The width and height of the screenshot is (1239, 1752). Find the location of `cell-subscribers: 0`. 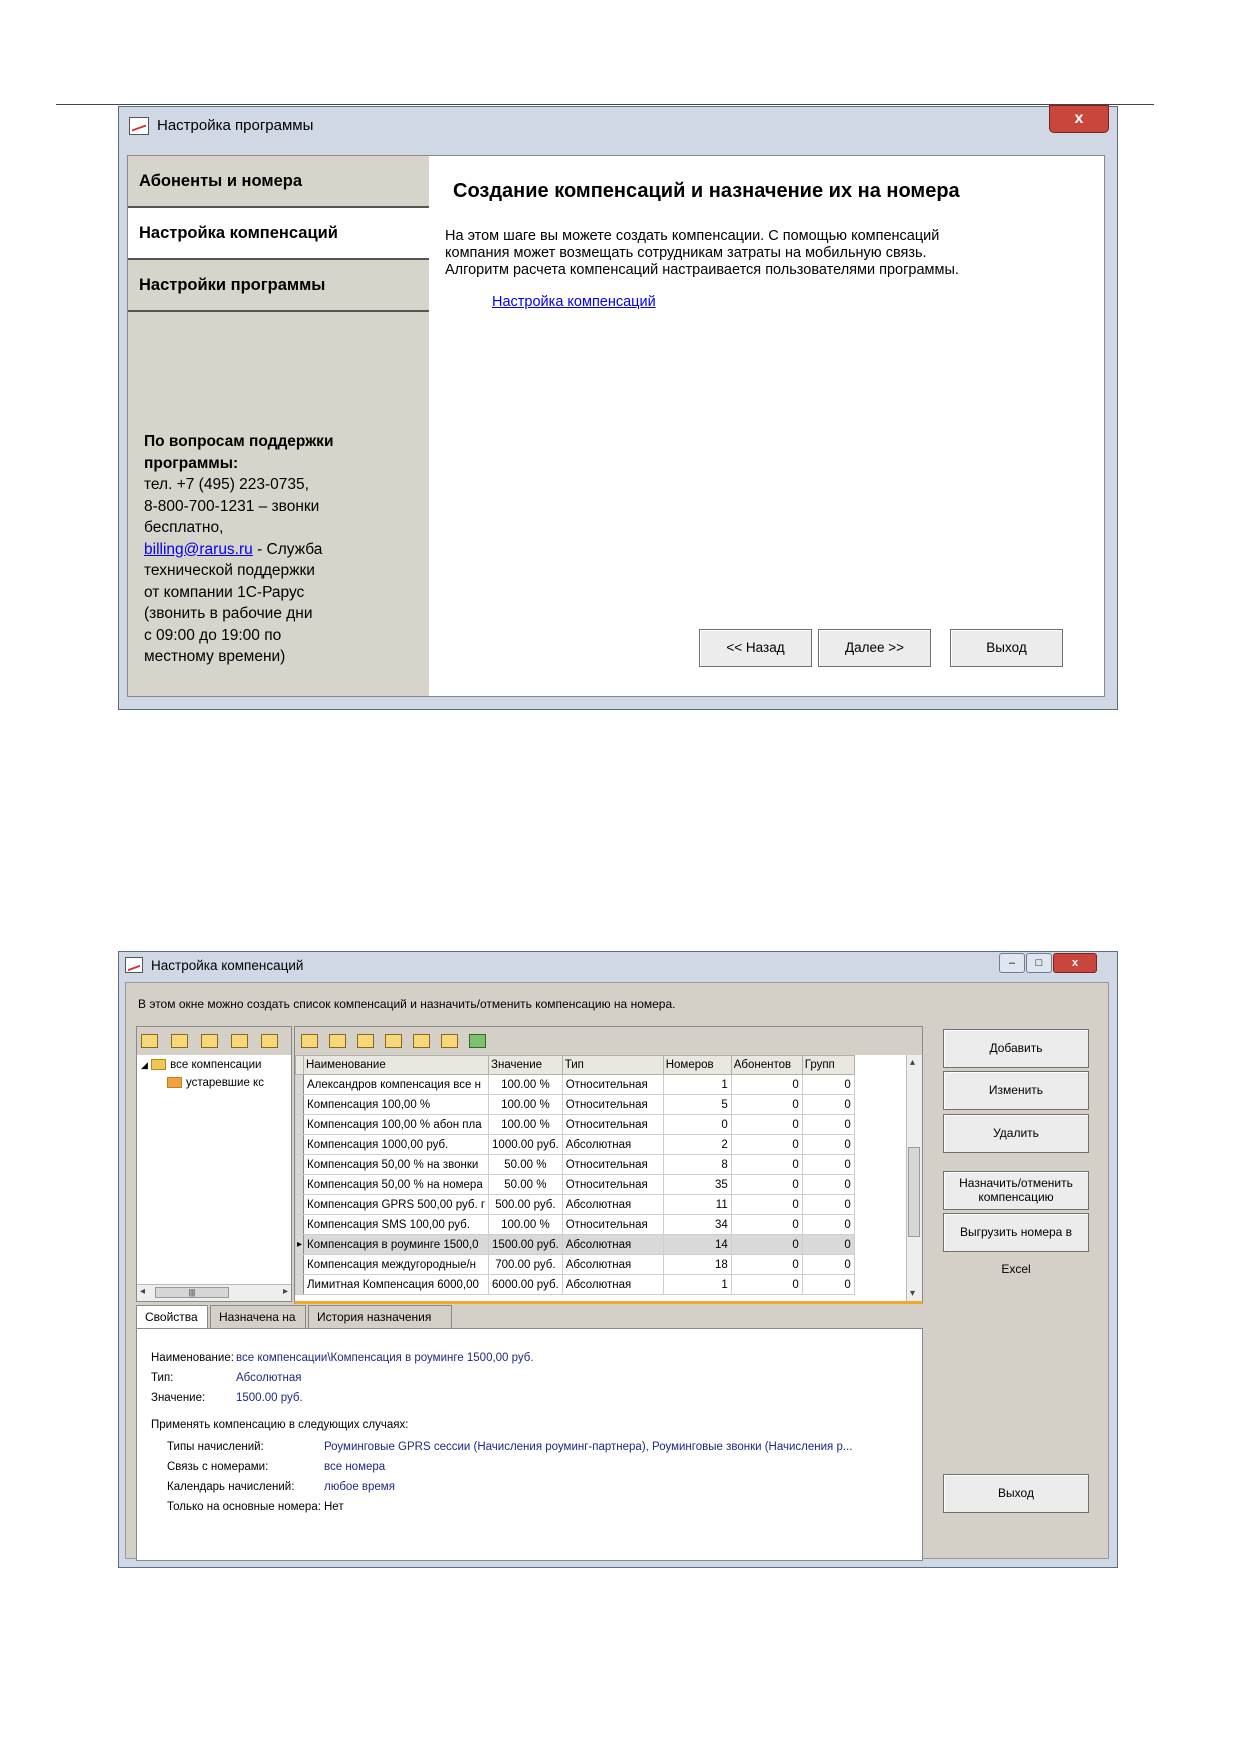

cell-subscribers: 0 is located at coordinates (766, 1144).